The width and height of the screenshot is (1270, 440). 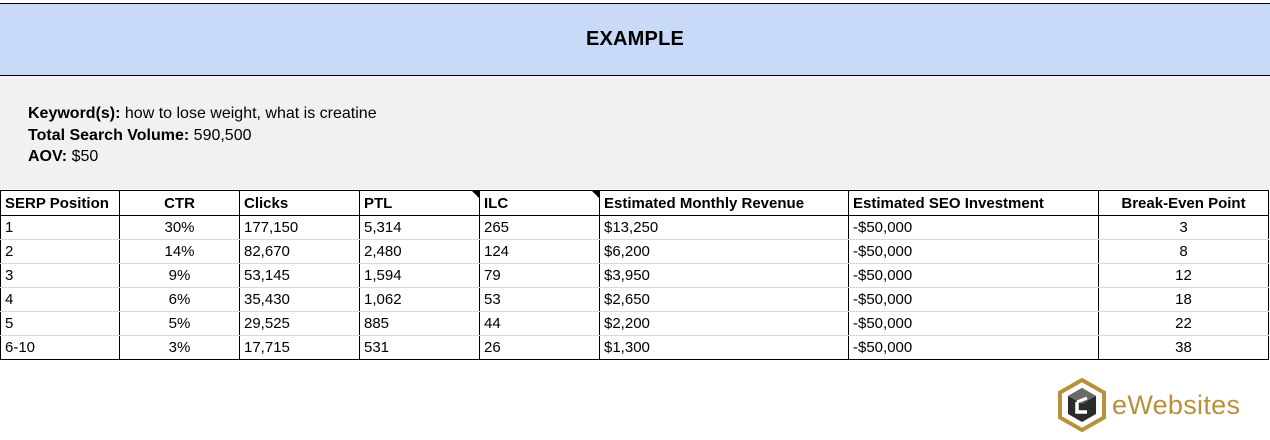 What do you see at coordinates (60, 251) in the screenshot?
I see `cell-serp-position: 2` at bounding box center [60, 251].